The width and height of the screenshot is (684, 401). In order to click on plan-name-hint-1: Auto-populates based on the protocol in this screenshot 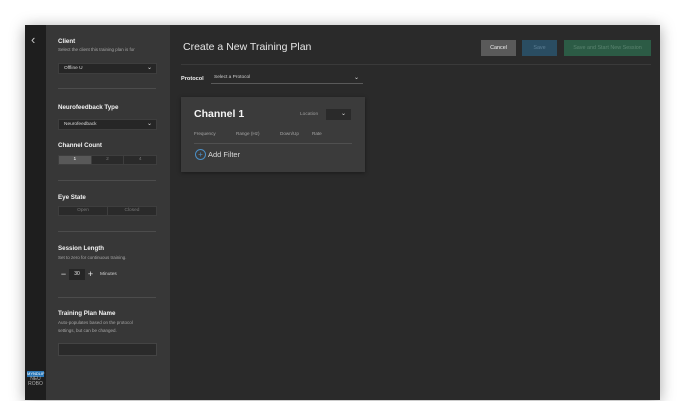, I will do `click(95, 322)`.